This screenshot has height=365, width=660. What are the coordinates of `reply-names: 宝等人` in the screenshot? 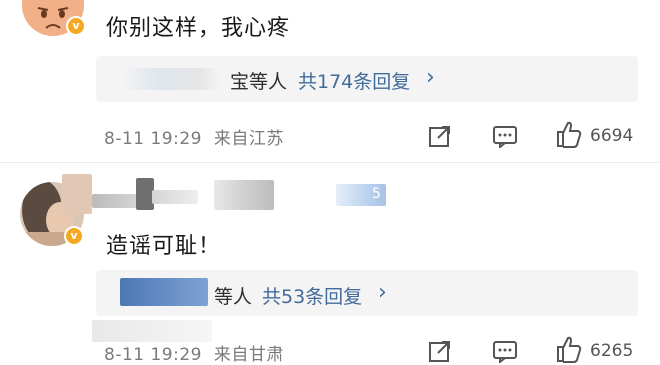 It's located at (259, 82).